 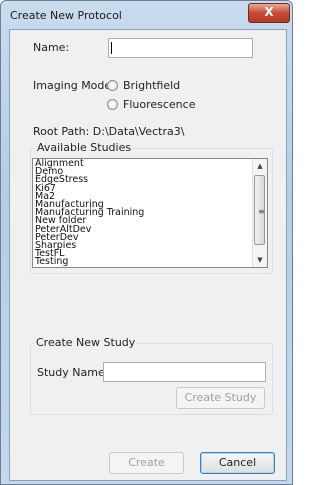 I want to click on brightfield-radio, so click(x=112, y=85).